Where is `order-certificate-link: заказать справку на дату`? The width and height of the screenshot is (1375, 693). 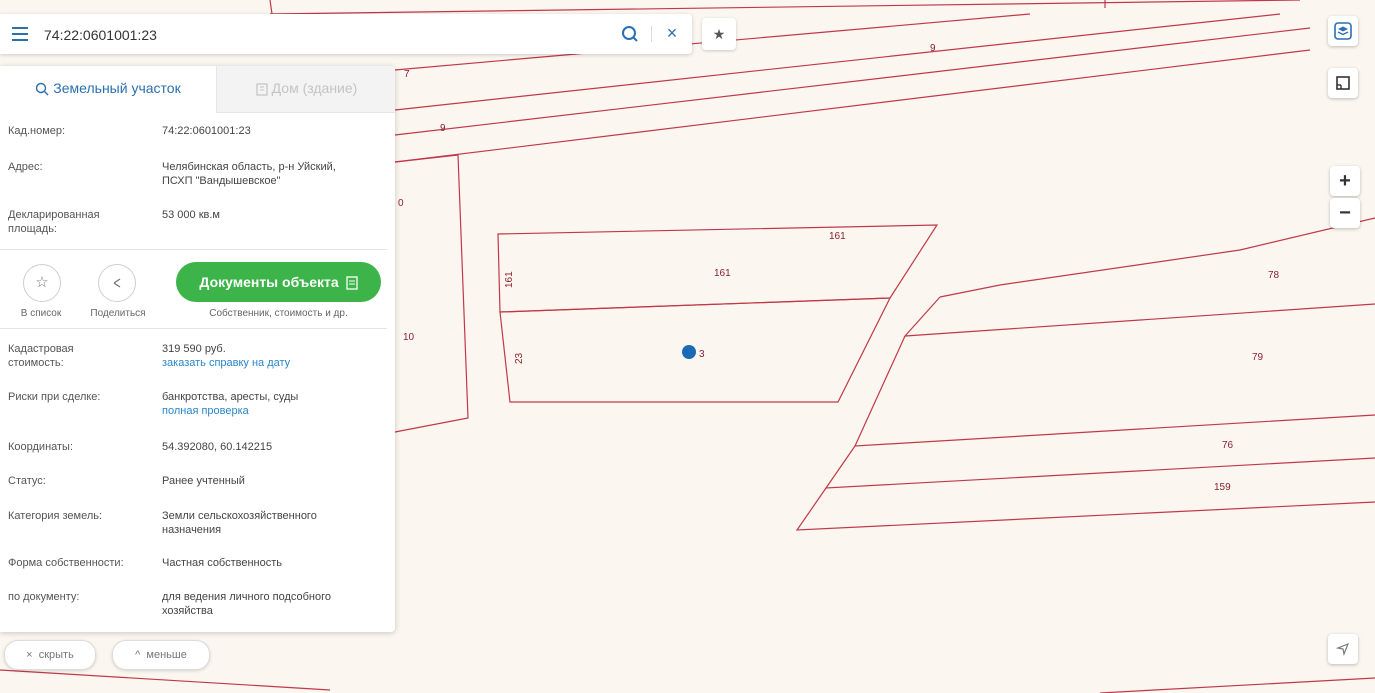 order-certificate-link: заказать справку на дату is located at coordinates (226, 363).